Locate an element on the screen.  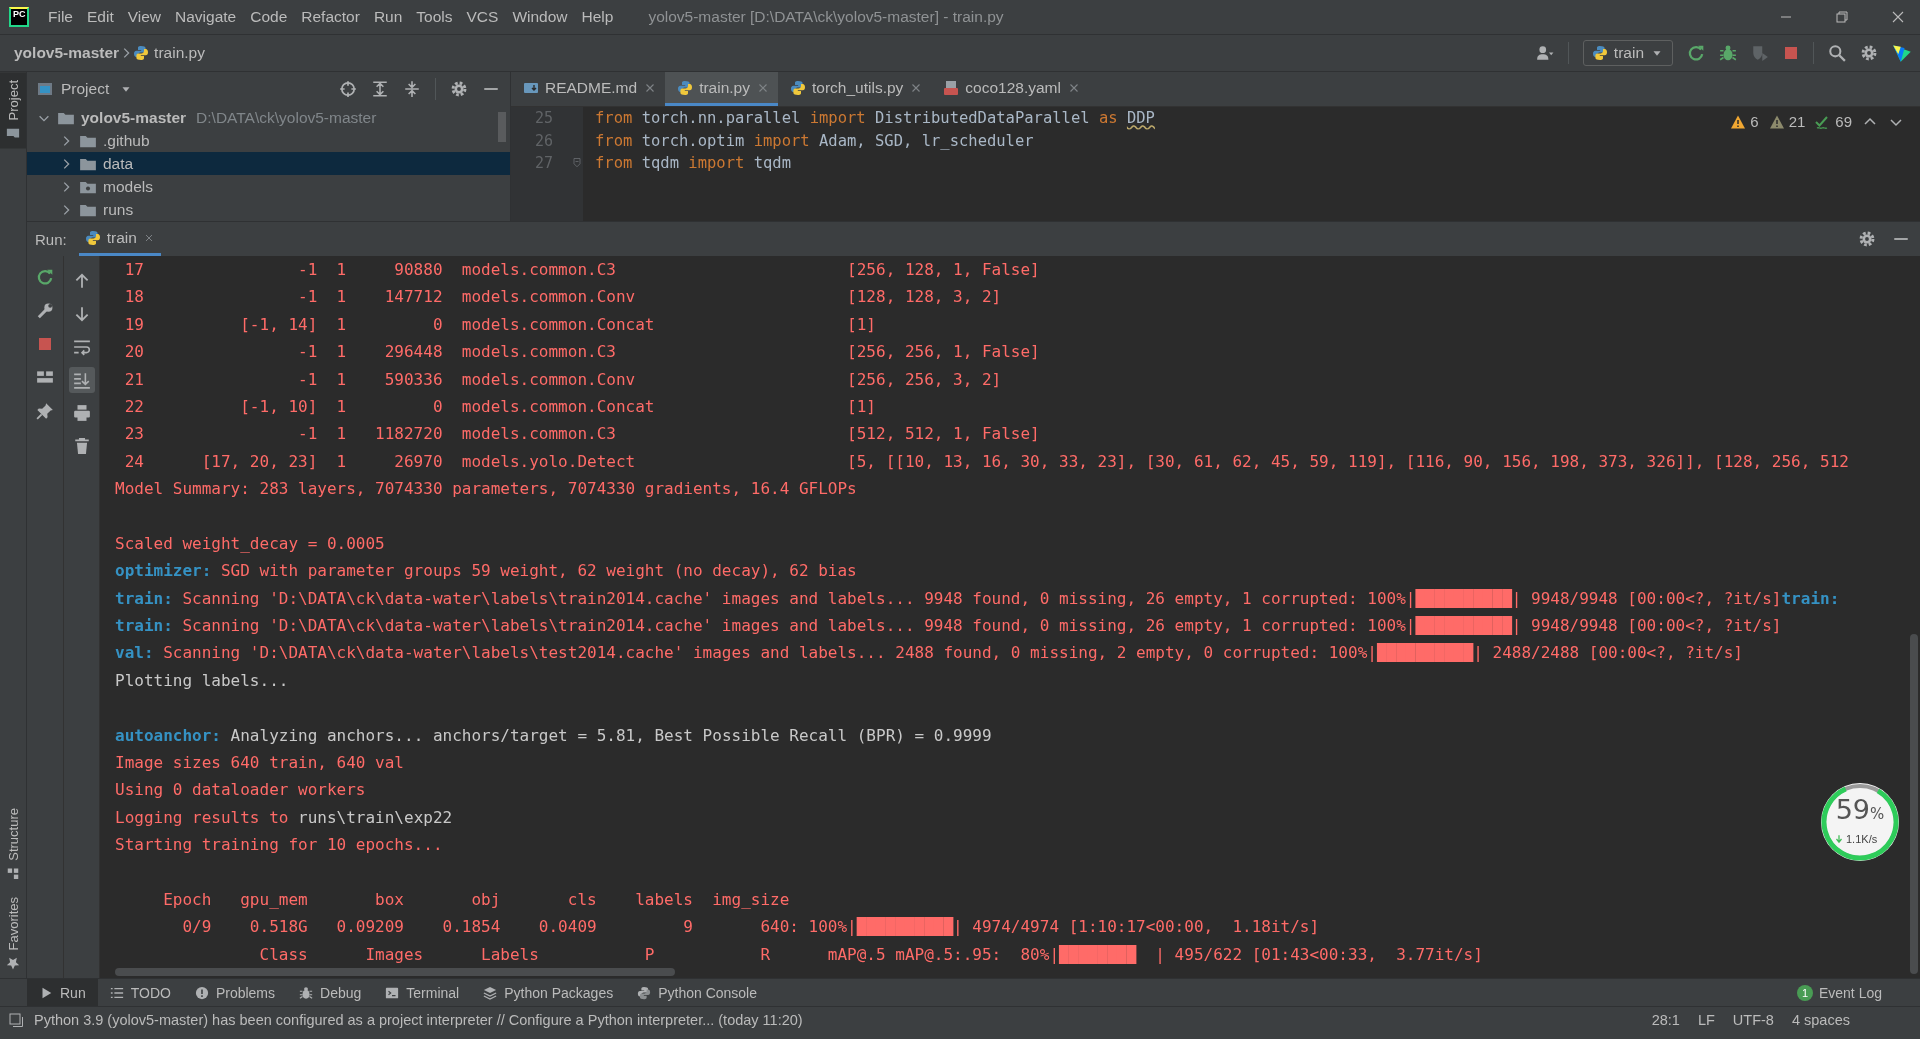
expand-all-icon is located at coordinates (380, 89).